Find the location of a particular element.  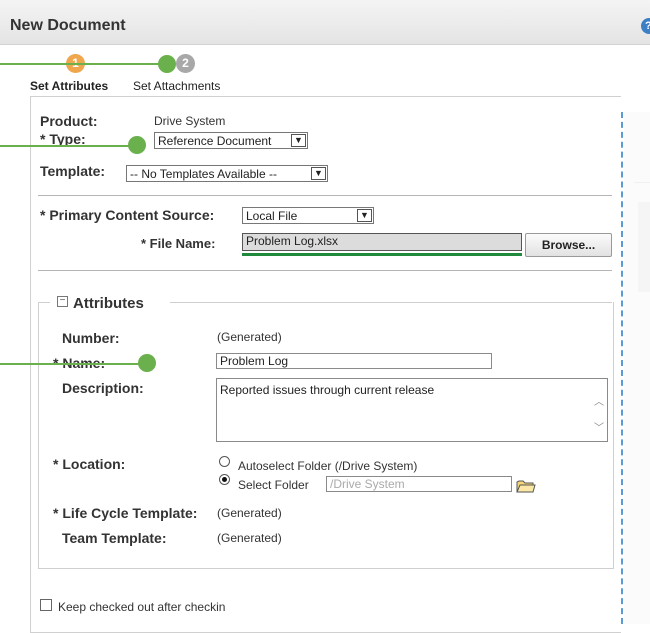

product-value: Drive System is located at coordinates (190, 121).